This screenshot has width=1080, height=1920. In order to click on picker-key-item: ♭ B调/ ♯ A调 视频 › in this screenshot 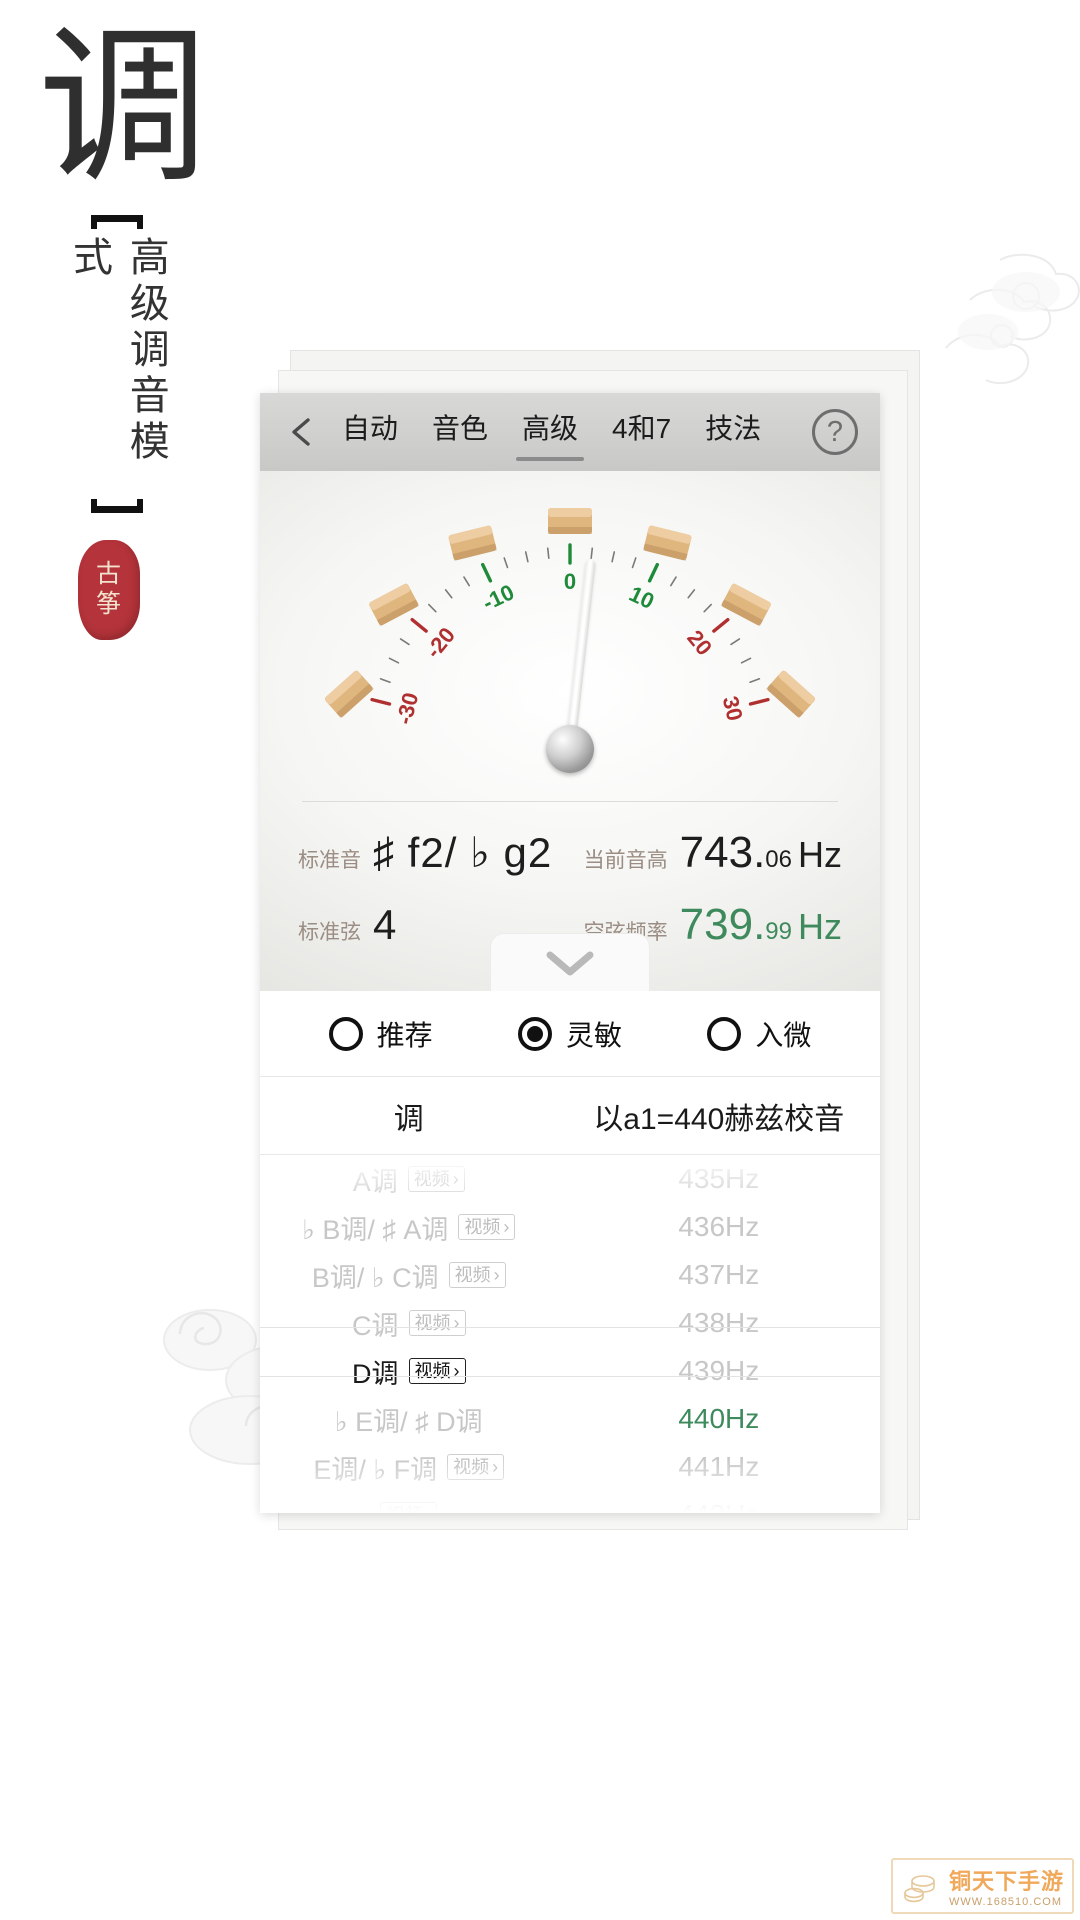, I will do `click(409, 1227)`.